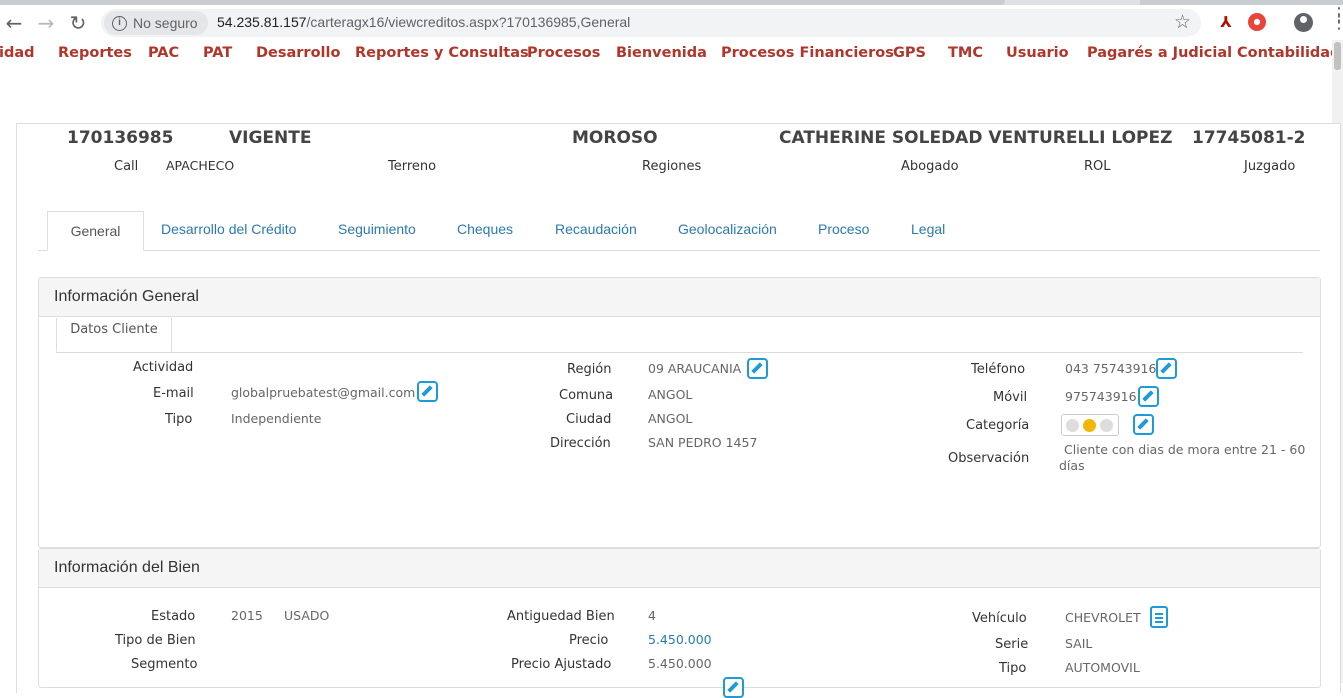 The width and height of the screenshot is (1343, 698). I want to click on telefono-value: 043 75743916, so click(1111, 368).